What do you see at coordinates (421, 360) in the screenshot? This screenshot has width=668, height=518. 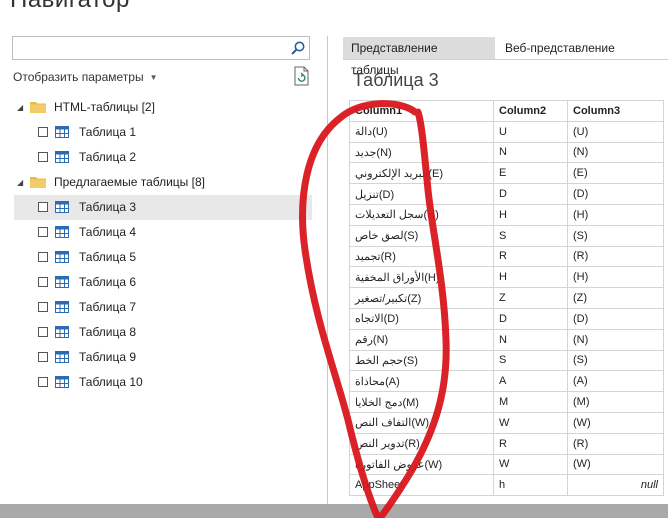 I see `table-cell: حجم الخط(S)` at bounding box center [421, 360].